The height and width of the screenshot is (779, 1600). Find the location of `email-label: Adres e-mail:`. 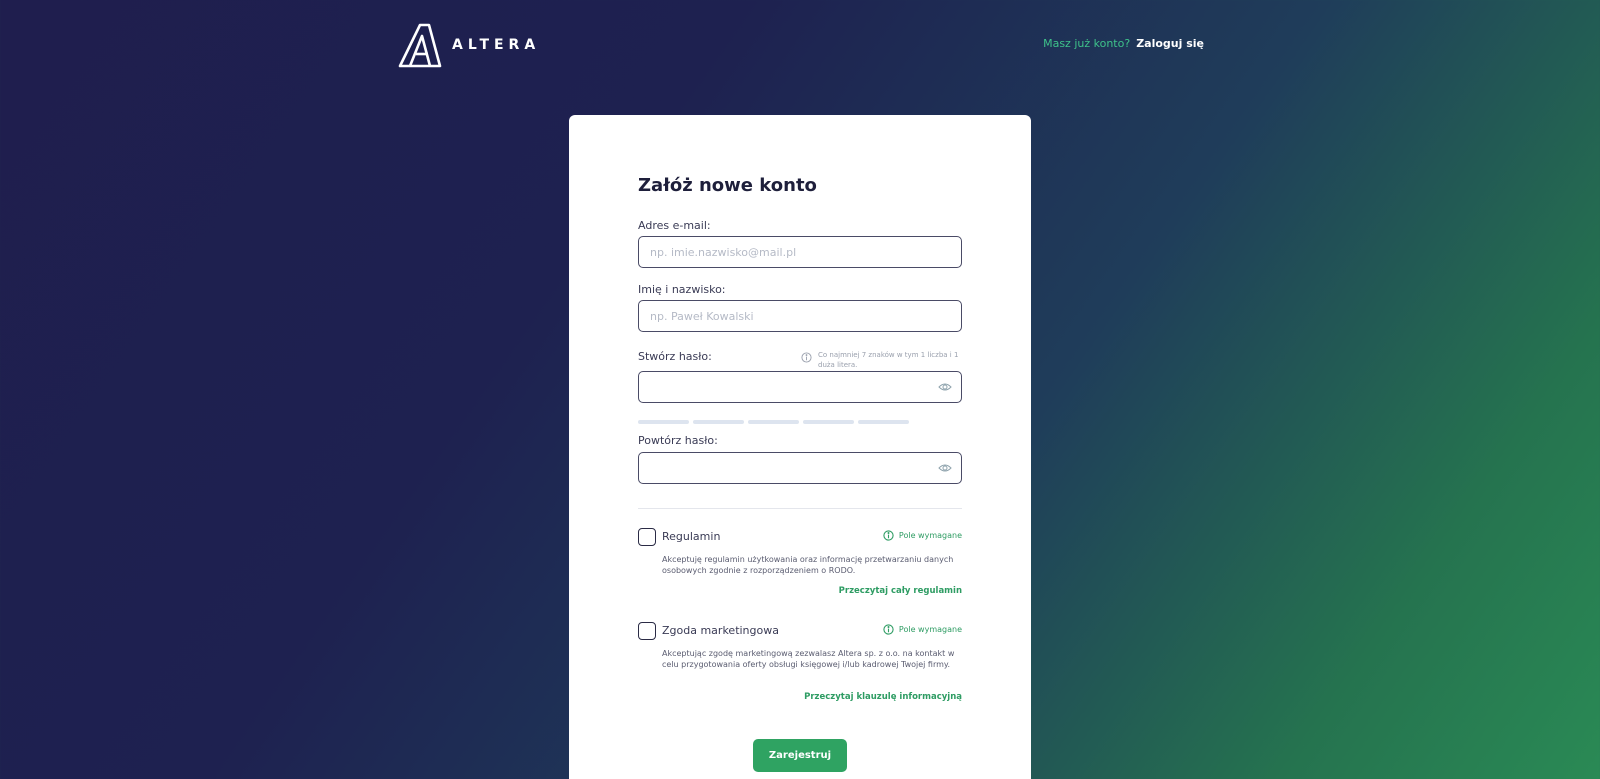

email-label: Adres e-mail: is located at coordinates (674, 225).